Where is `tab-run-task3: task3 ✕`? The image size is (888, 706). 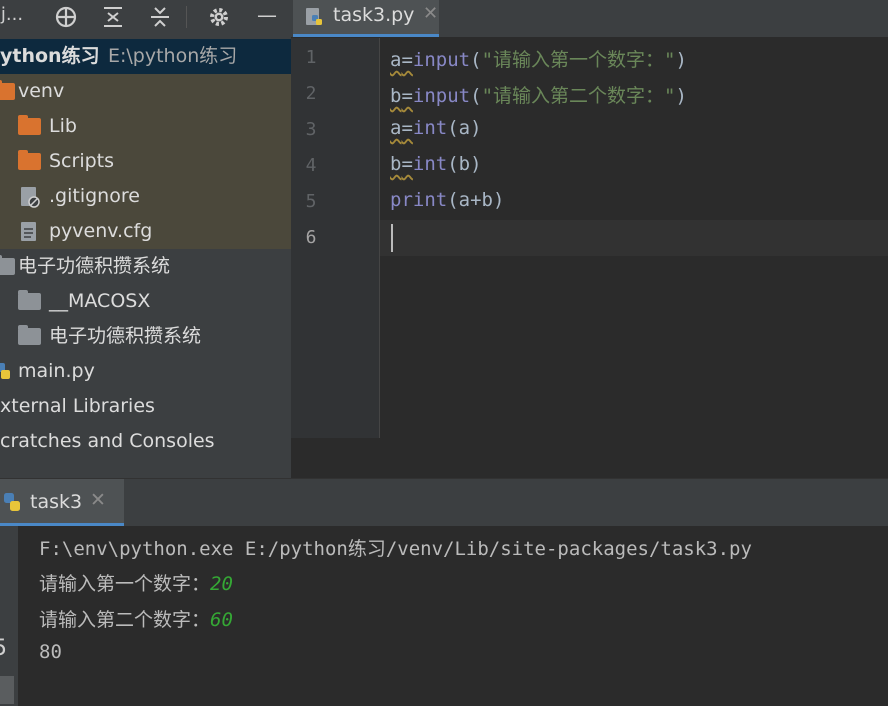
tab-run-task3: task3 ✕ is located at coordinates (62, 502).